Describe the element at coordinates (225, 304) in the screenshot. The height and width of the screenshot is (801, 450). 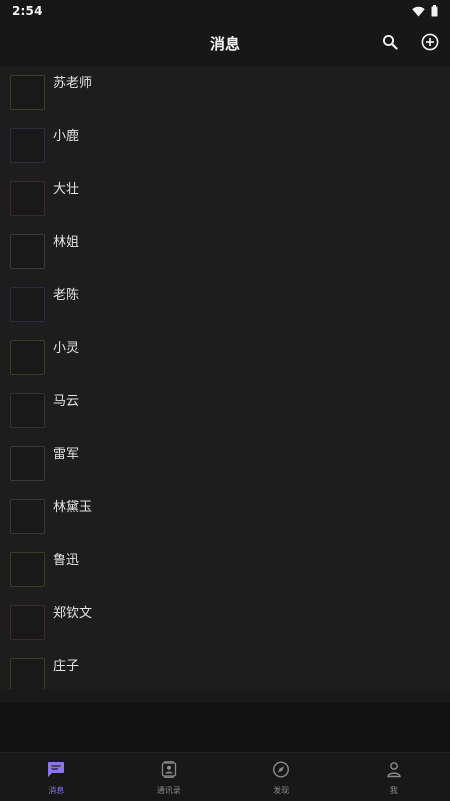
I see `chat-item-laochen: 老陈` at that location.